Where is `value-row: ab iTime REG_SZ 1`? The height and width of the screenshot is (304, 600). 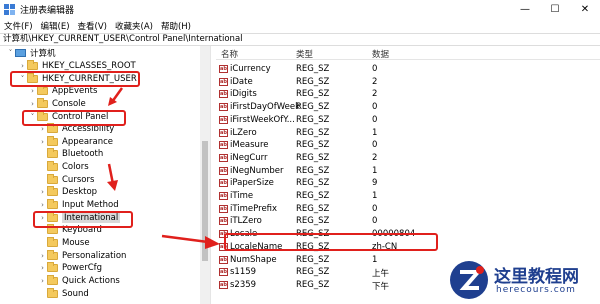 value-row: ab iTime REG_SZ 1 is located at coordinates (408, 196).